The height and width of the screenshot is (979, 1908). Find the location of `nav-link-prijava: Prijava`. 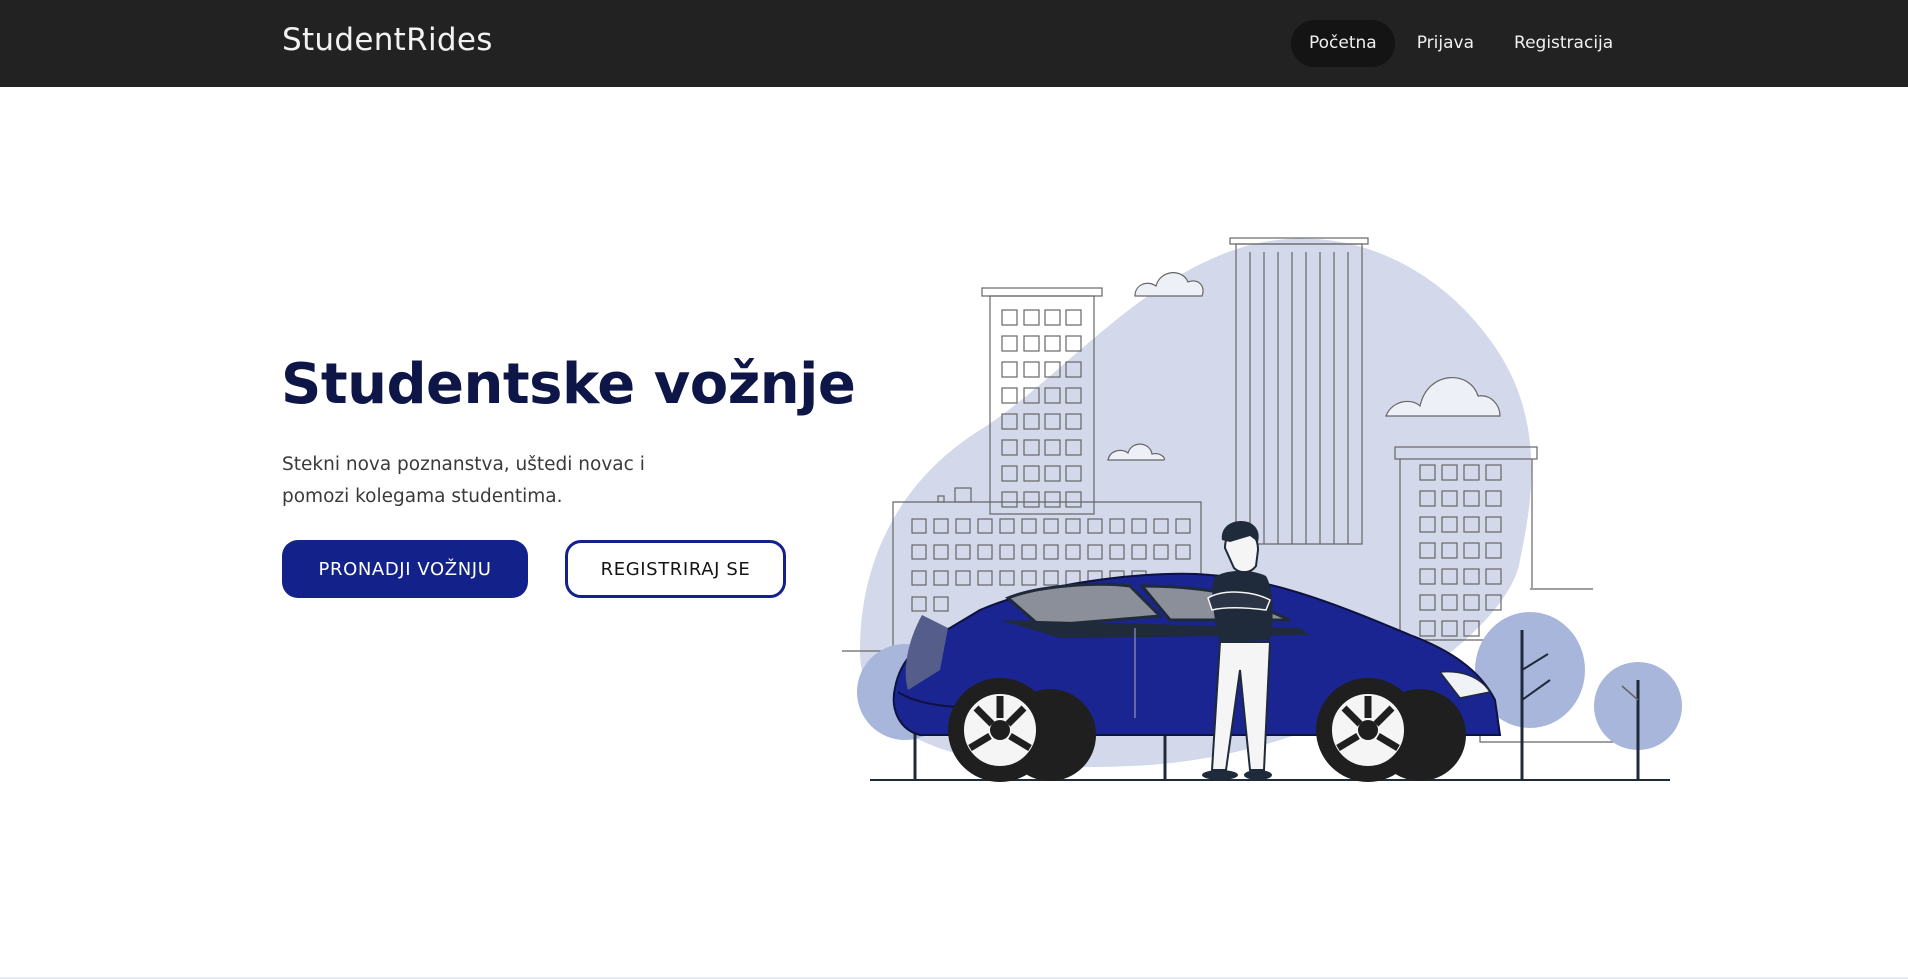

nav-link-prijava: Prijava is located at coordinates (1445, 43).